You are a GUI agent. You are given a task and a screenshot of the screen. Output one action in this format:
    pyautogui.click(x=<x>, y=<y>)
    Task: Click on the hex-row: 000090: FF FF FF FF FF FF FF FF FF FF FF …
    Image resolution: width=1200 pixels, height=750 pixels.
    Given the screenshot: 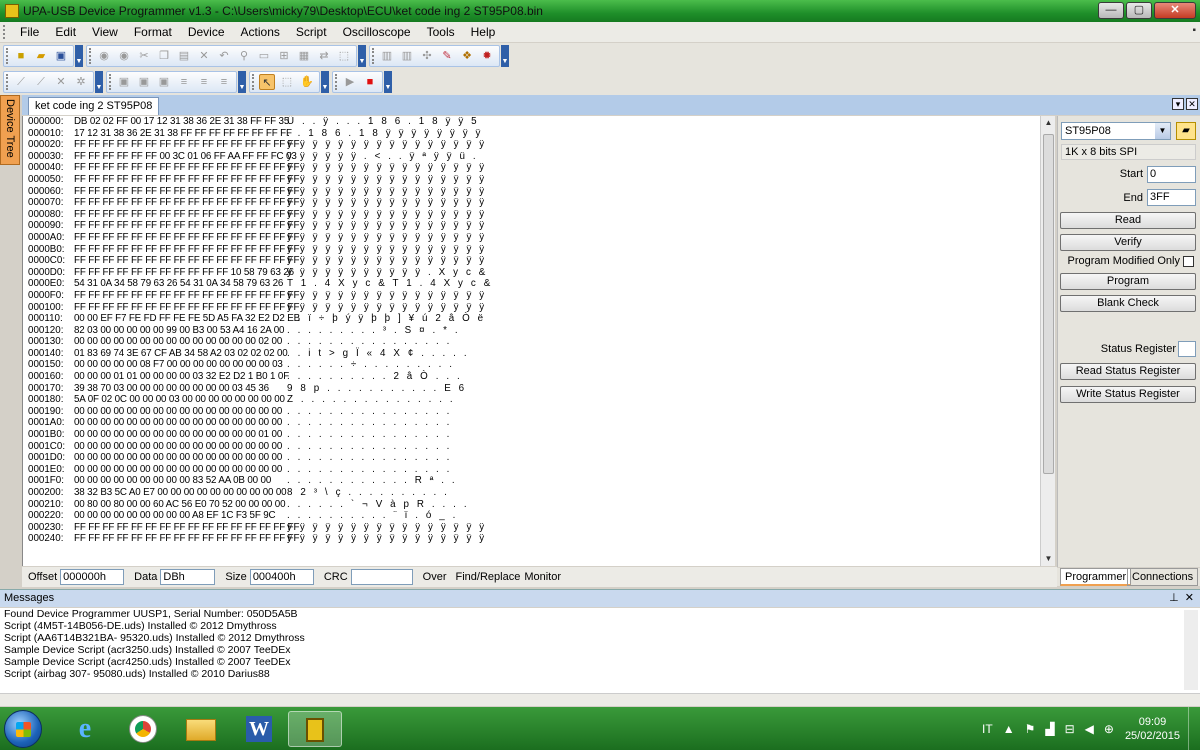 What is the action you would take?
    pyautogui.click(x=531, y=226)
    